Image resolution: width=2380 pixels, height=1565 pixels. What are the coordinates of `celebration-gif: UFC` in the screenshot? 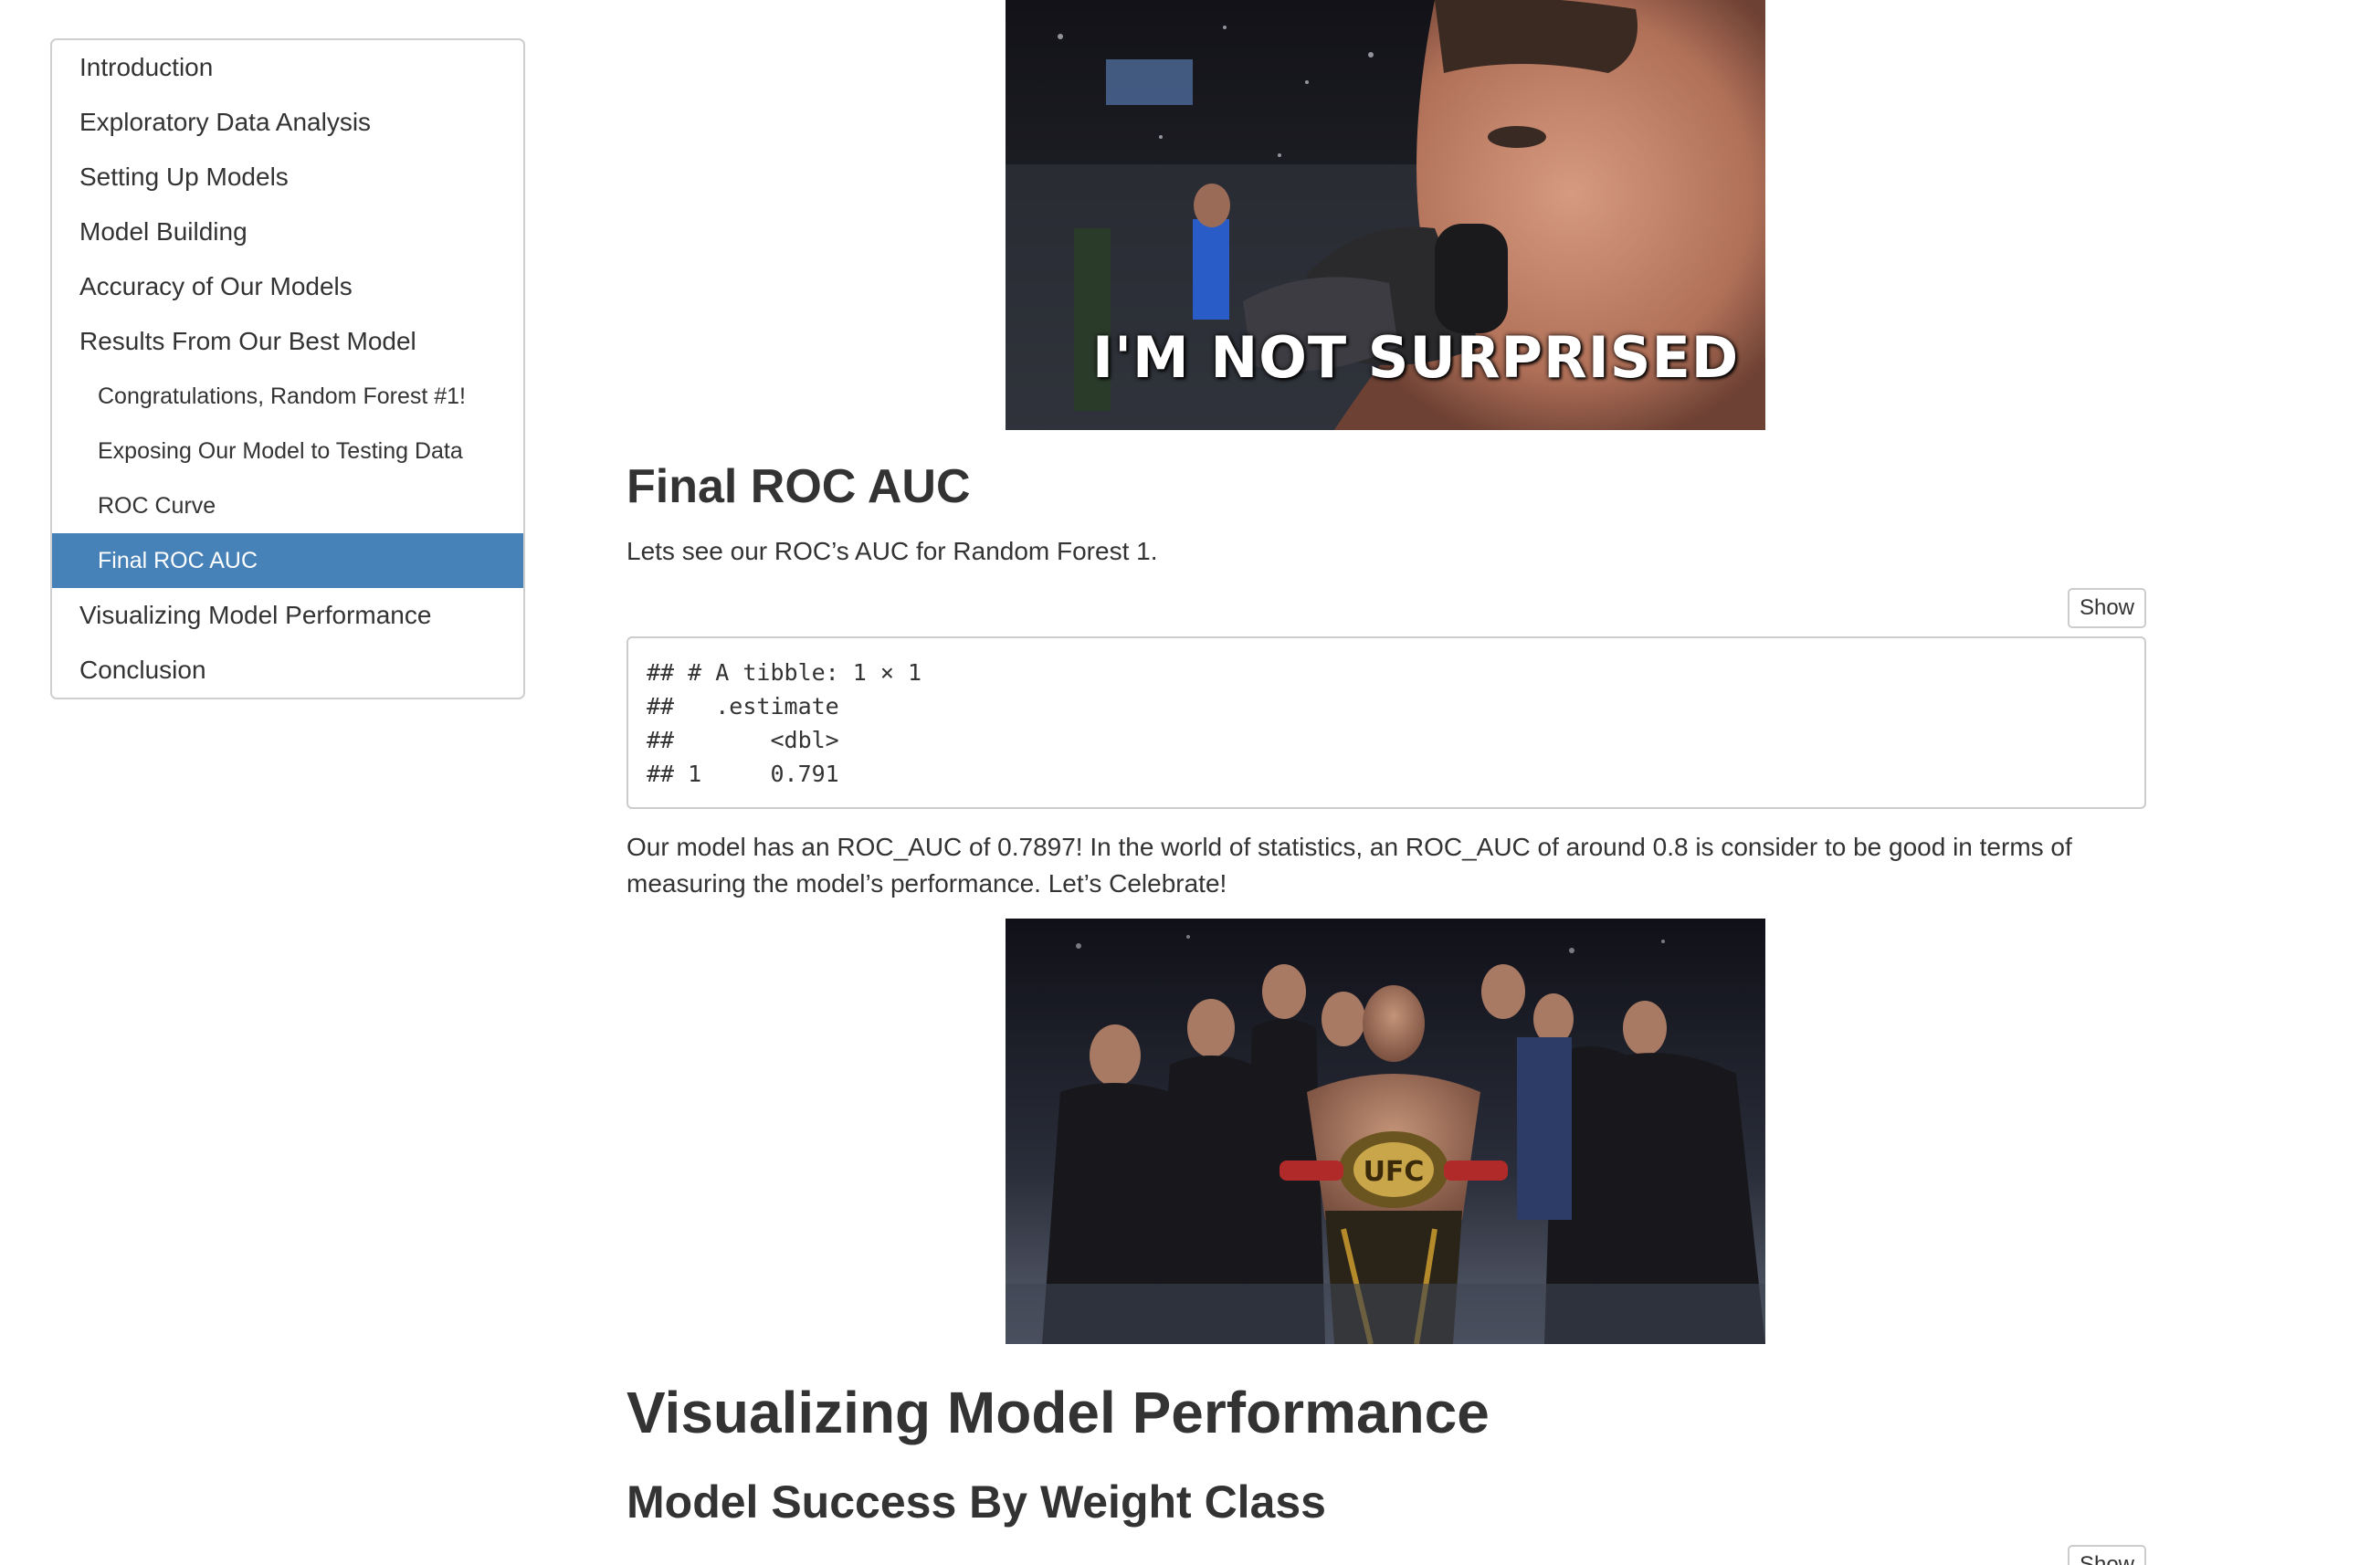 It's located at (1386, 1131).